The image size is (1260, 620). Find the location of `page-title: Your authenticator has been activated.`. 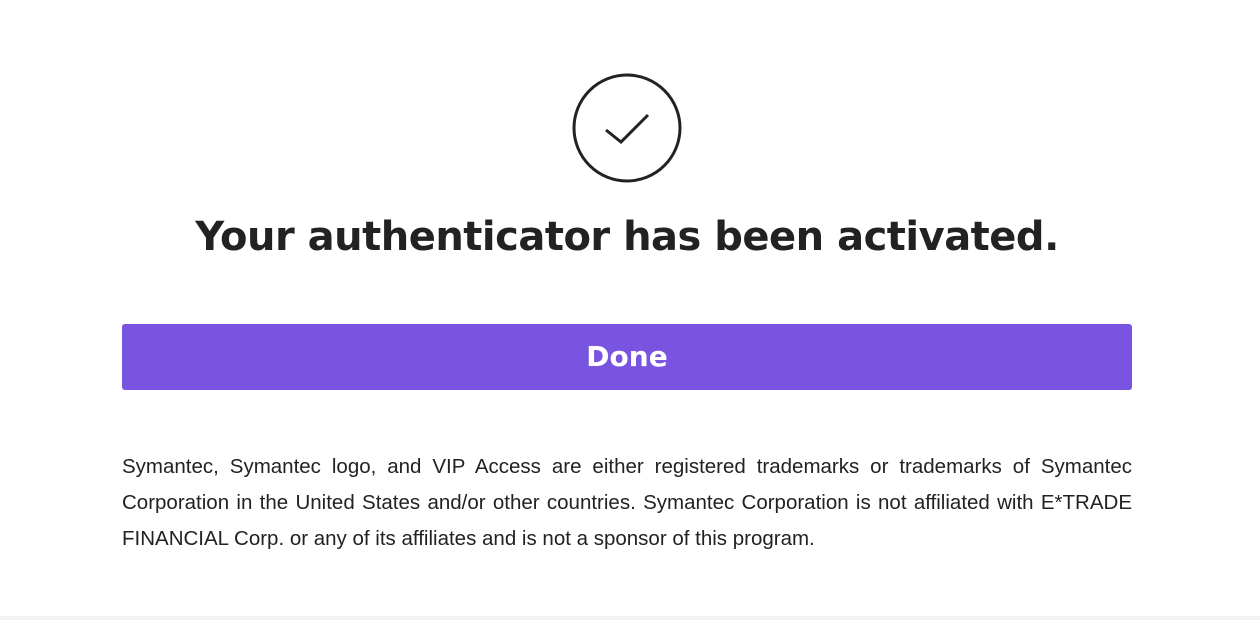

page-title: Your authenticator has been activated. is located at coordinates (627, 237).